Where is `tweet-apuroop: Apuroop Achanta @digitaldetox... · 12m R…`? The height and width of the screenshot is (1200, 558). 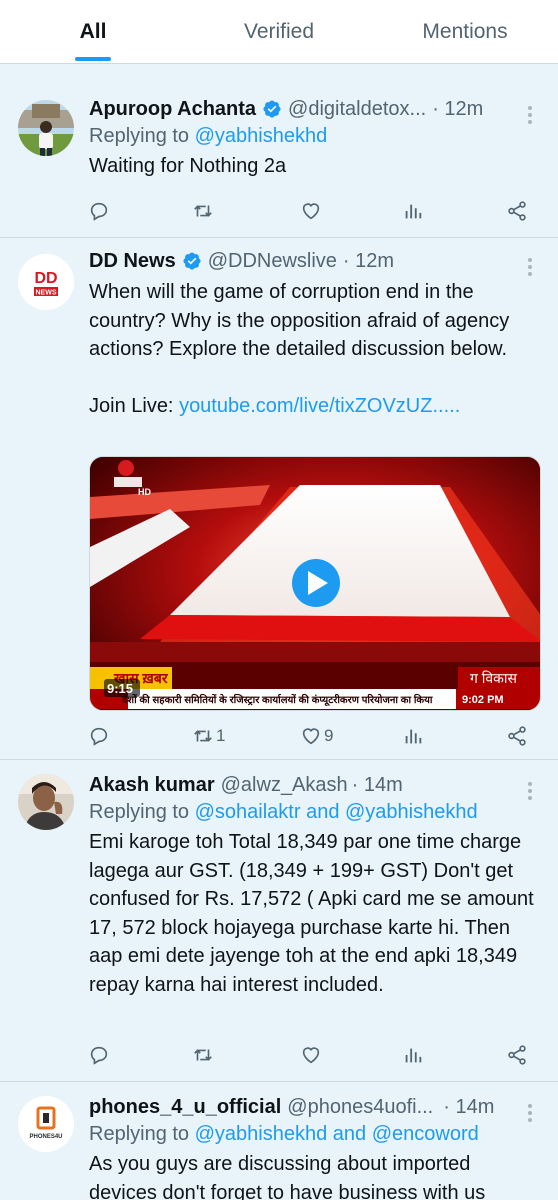 tweet-apuroop: Apuroop Achanta @digitaldetox... · 12m R… is located at coordinates (279, 161).